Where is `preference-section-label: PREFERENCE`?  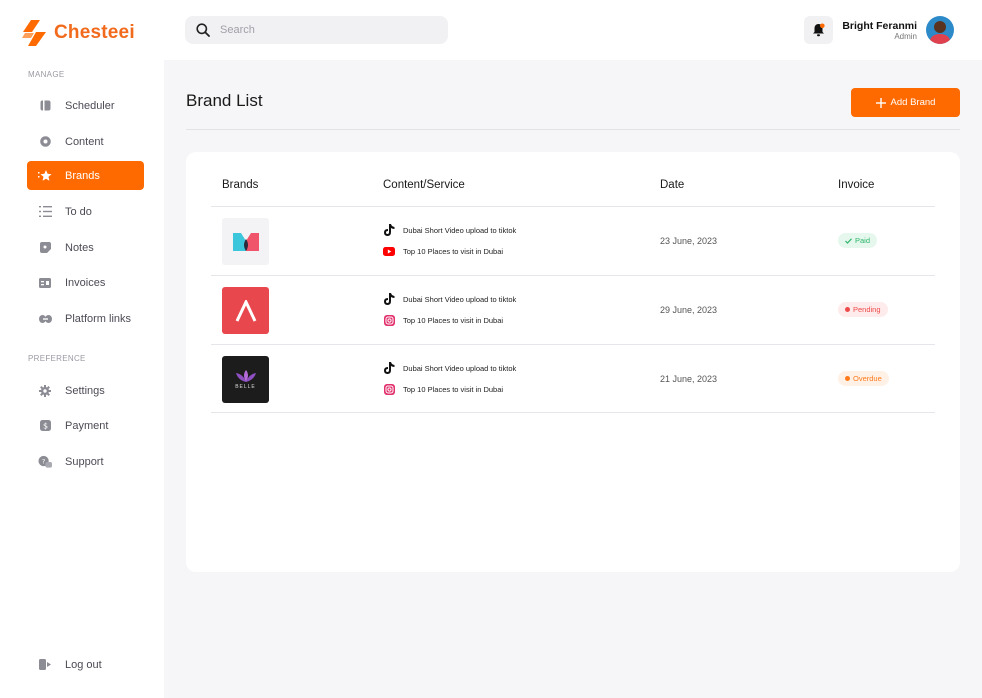 preference-section-label: PREFERENCE is located at coordinates (57, 358).